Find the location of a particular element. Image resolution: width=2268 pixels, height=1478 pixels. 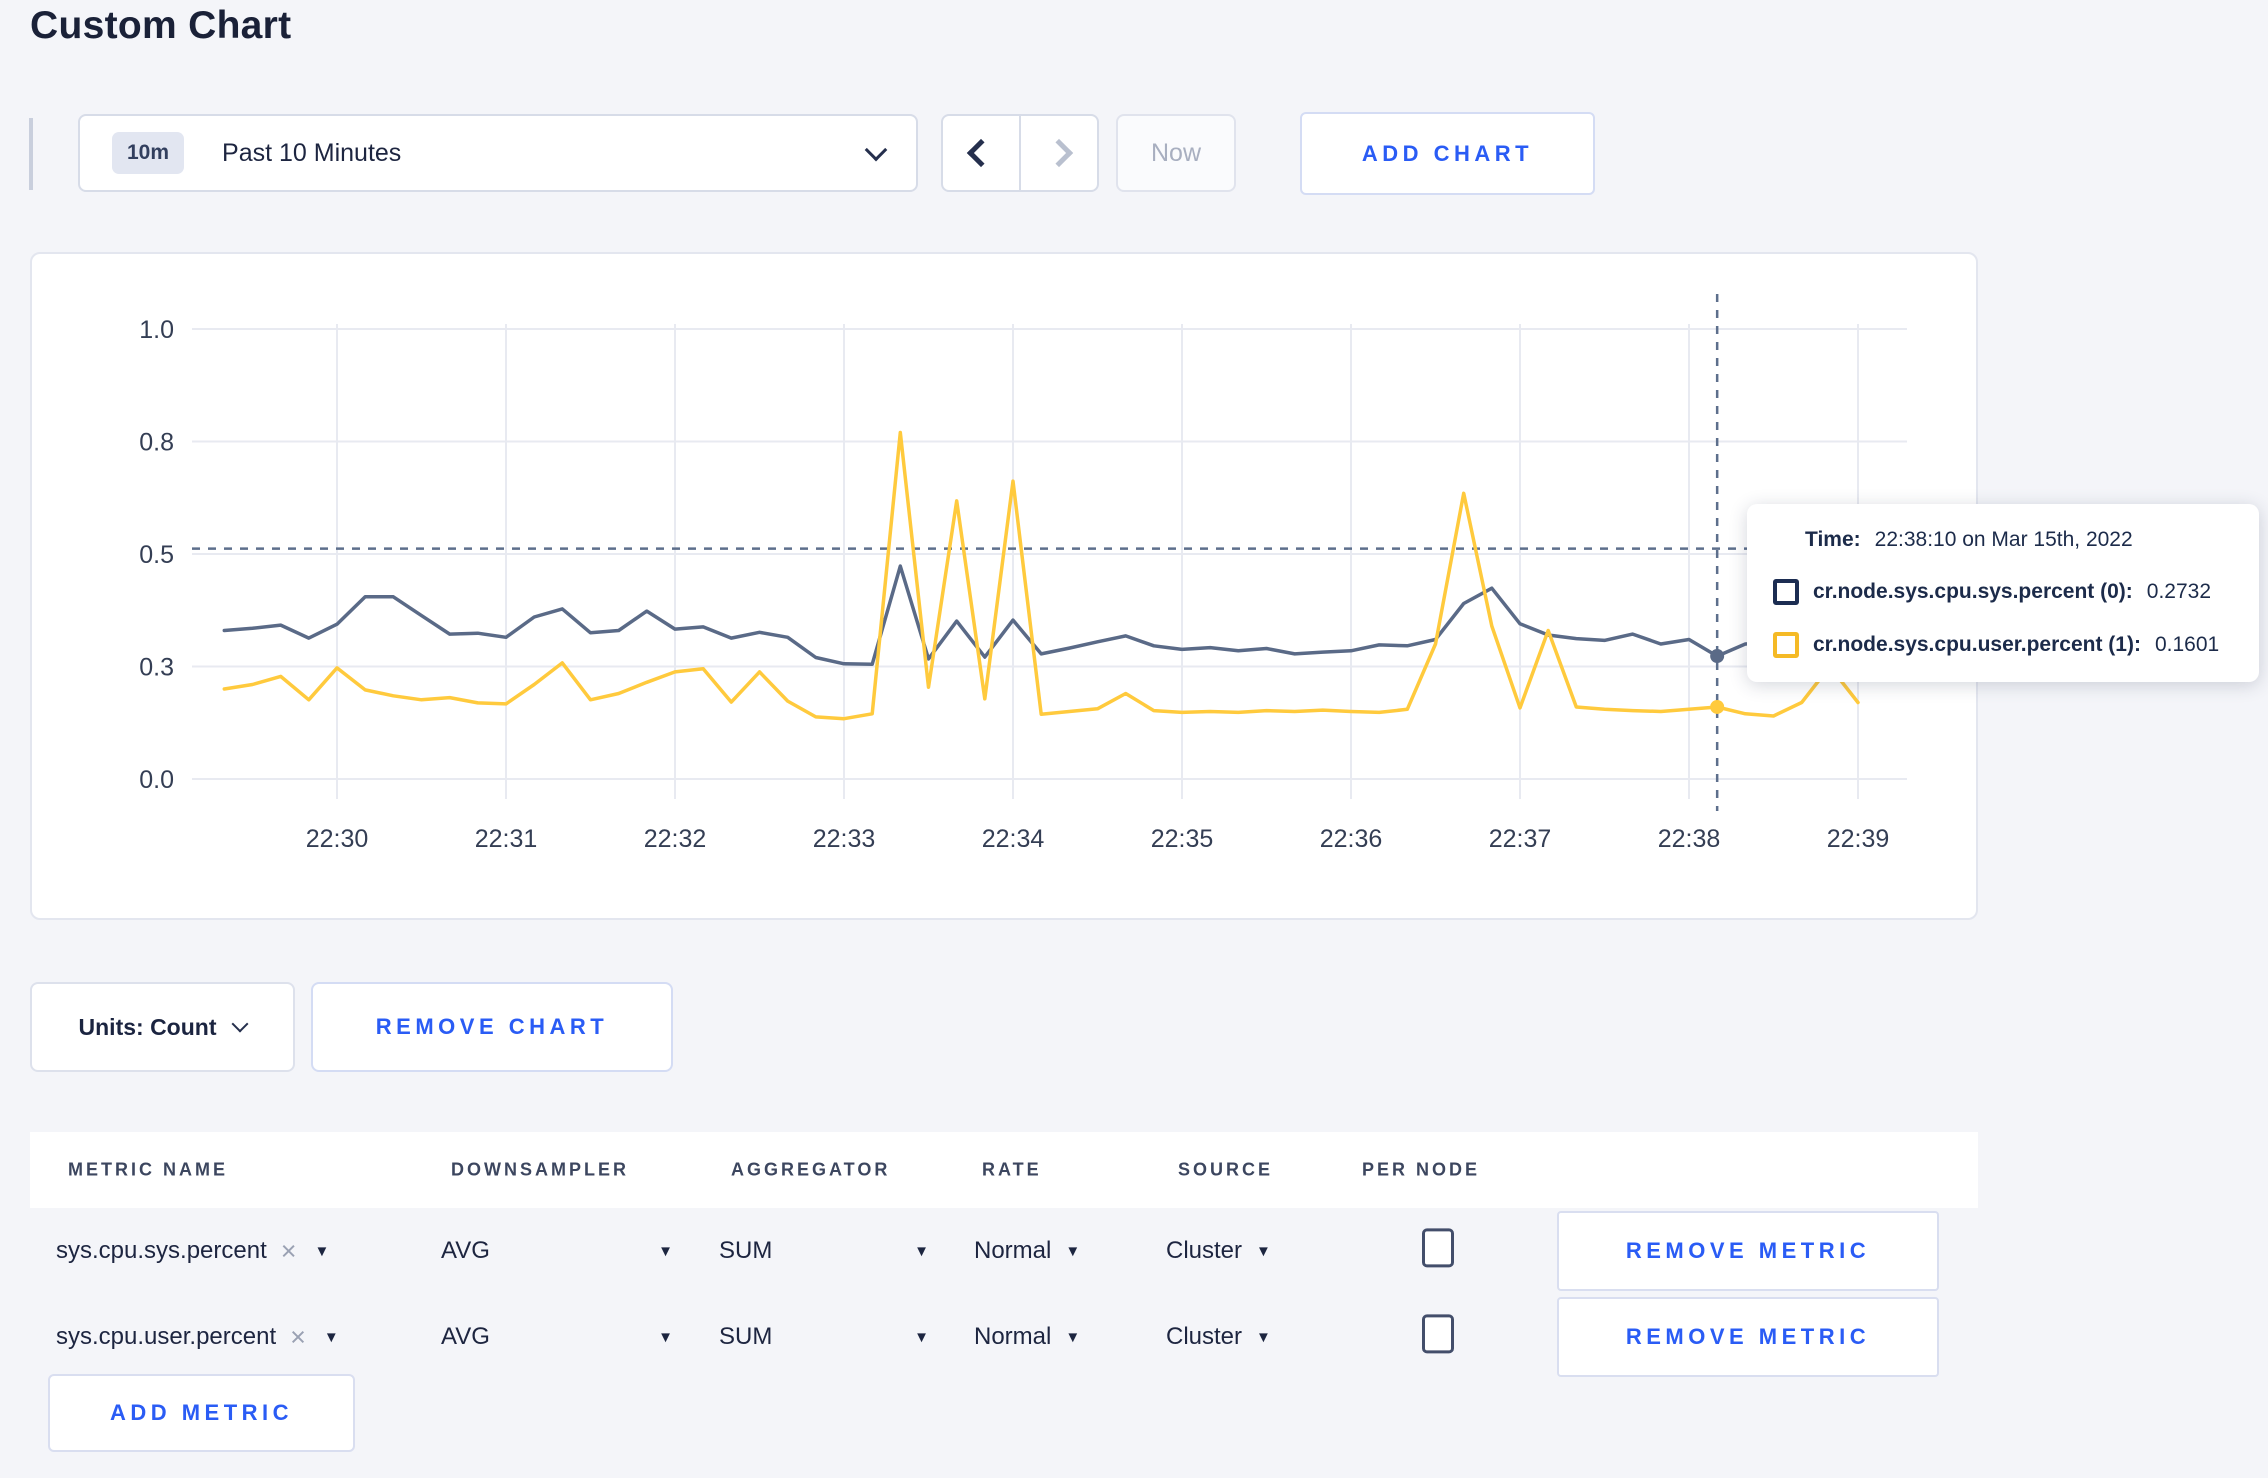

series-0-name: cr.node.sys.cpu.sys.percent (0): is located at coordinates (1973, 591).